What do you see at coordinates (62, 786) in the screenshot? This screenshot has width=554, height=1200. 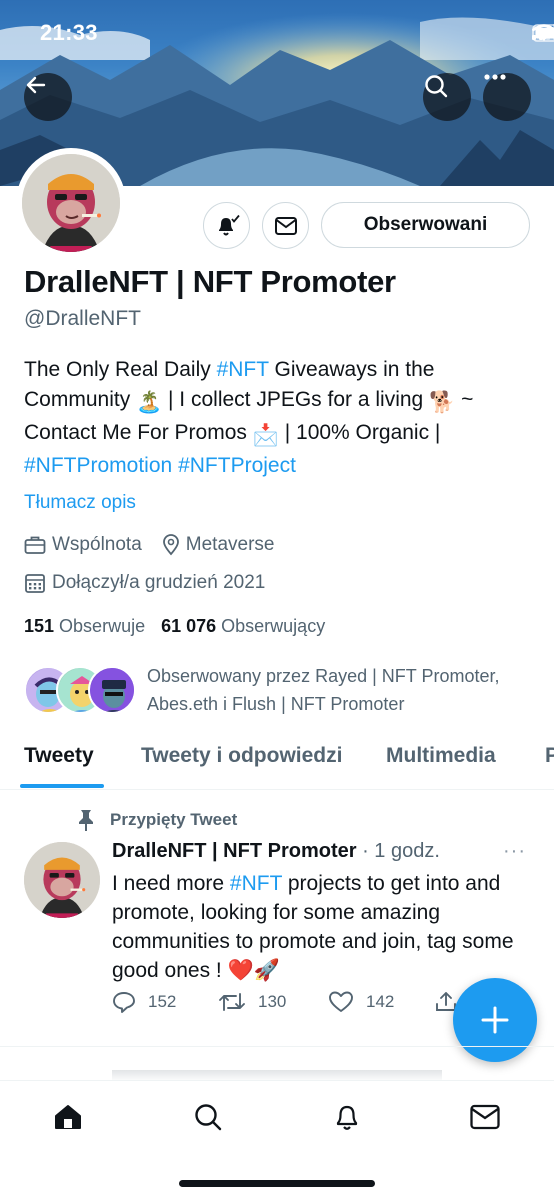 I see `active-tab-indicator` at bounding box center [62, 786].